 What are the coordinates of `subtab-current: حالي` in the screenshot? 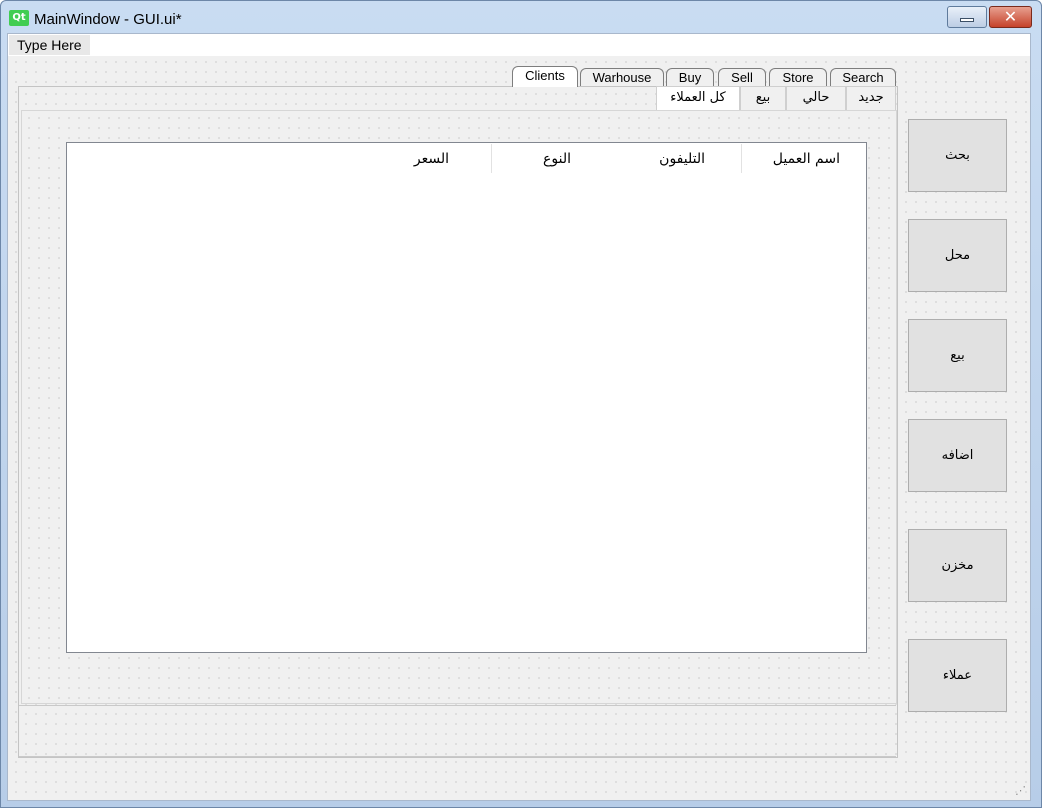 It's located at (816, 98).